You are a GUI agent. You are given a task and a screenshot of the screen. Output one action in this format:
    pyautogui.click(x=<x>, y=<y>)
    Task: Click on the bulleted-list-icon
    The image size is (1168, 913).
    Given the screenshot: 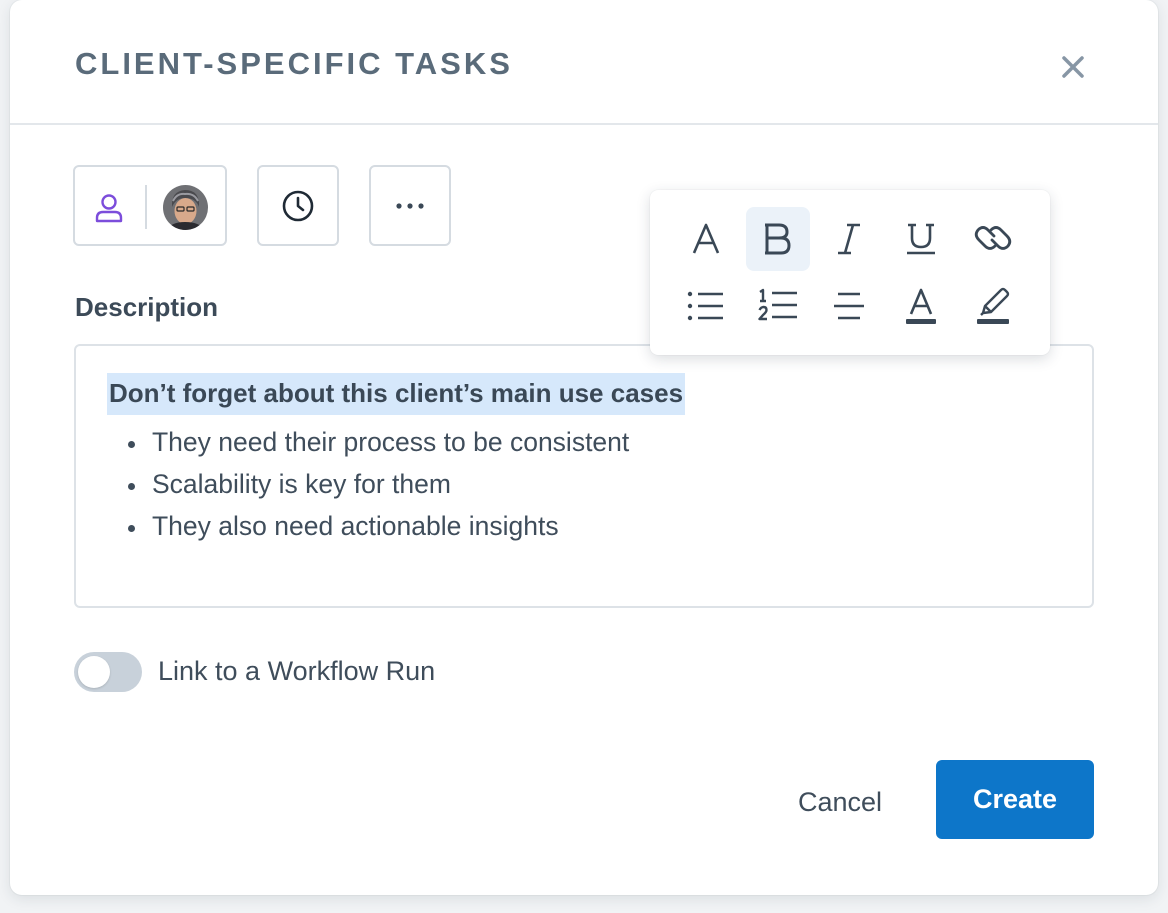 What is the action you would take?
    pyautogui.click(x=705, y=306)
    